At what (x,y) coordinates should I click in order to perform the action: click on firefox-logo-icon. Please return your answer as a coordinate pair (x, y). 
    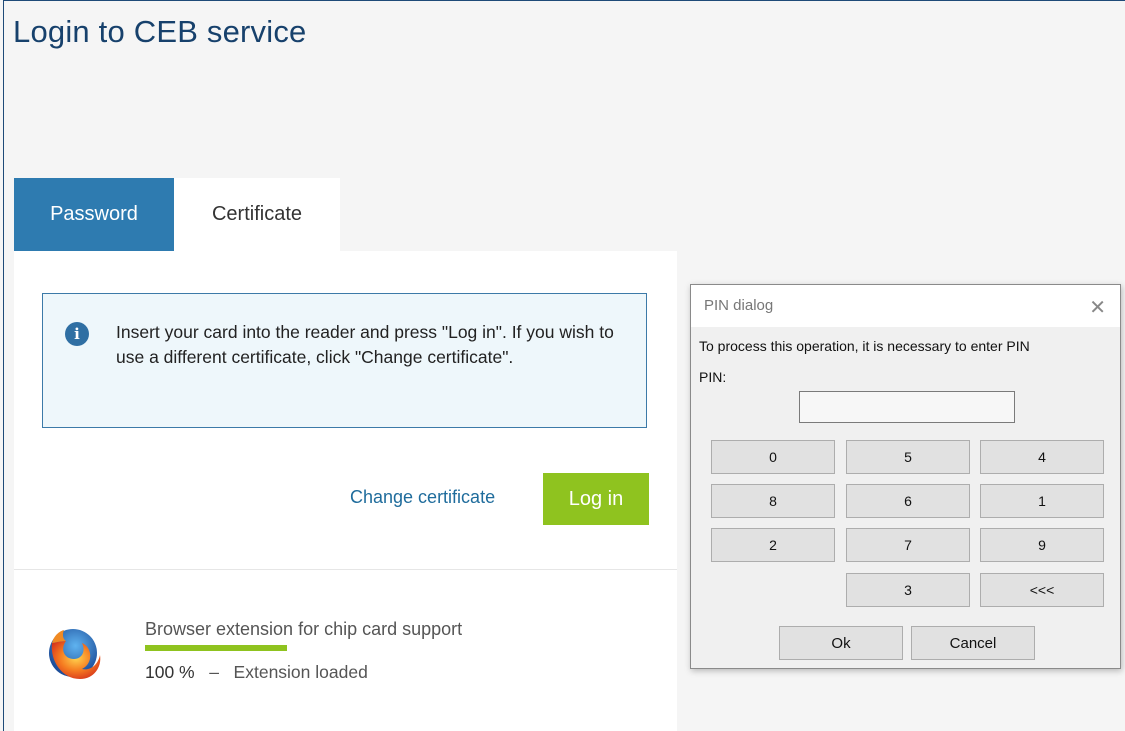
    Looking at the image, I should click on (75, 654).